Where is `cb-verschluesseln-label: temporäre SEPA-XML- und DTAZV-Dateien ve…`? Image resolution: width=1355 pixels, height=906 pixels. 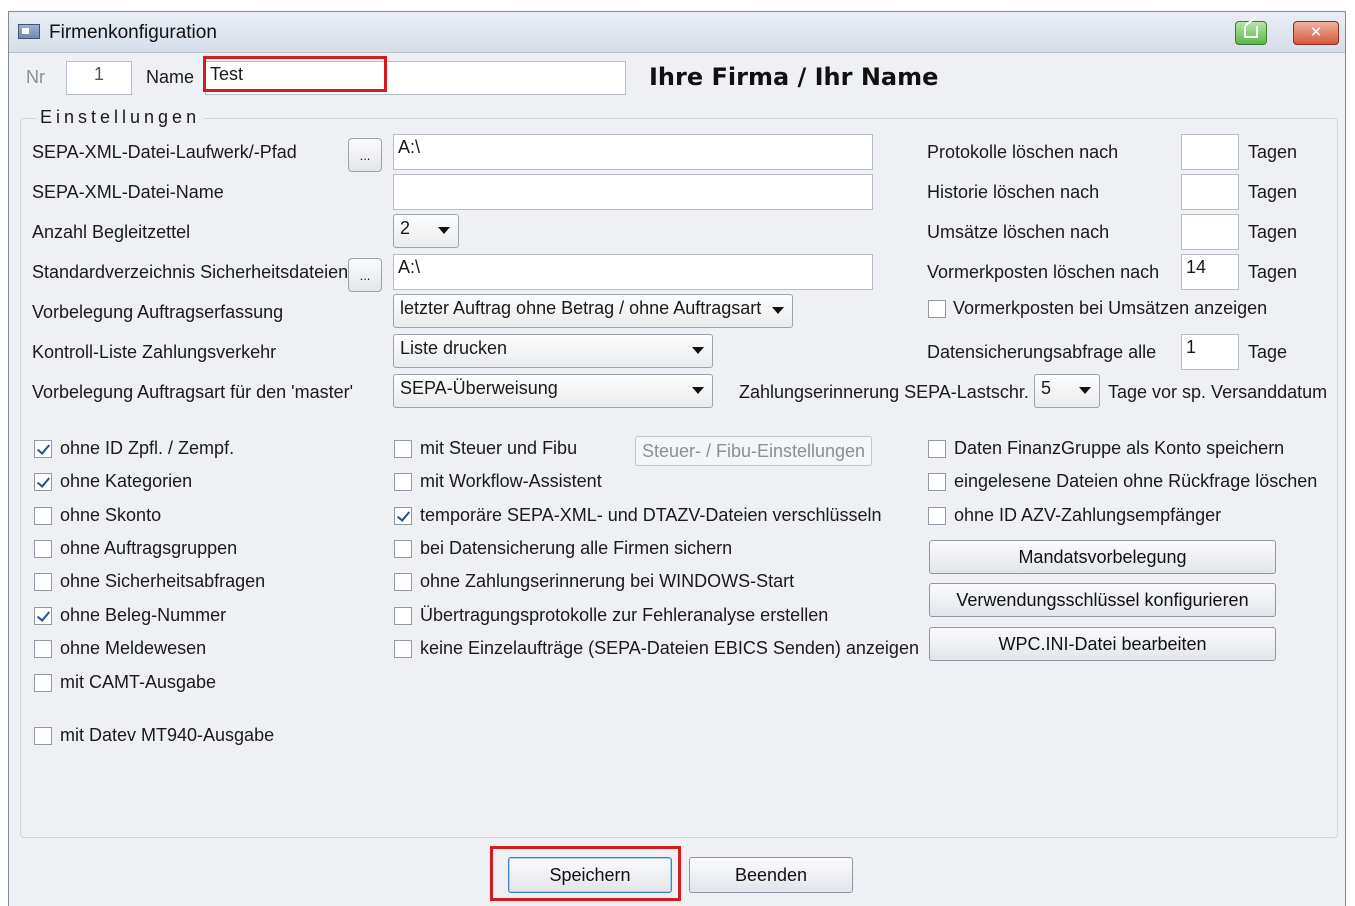 cb-verschluesseln-label: temporäre SEPA-XML- und DTAZV-Dateien ve… is located at coordinates (651, 515).